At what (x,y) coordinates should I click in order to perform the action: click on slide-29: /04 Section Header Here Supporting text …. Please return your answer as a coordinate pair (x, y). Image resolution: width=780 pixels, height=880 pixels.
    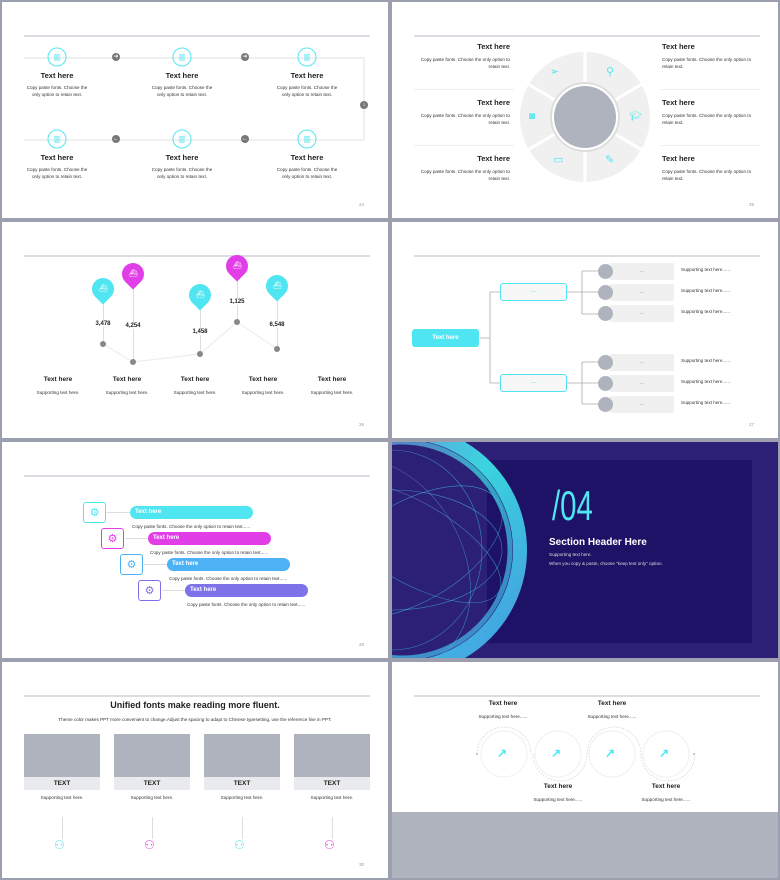
    Looking at the image, I should click on (585, 550).